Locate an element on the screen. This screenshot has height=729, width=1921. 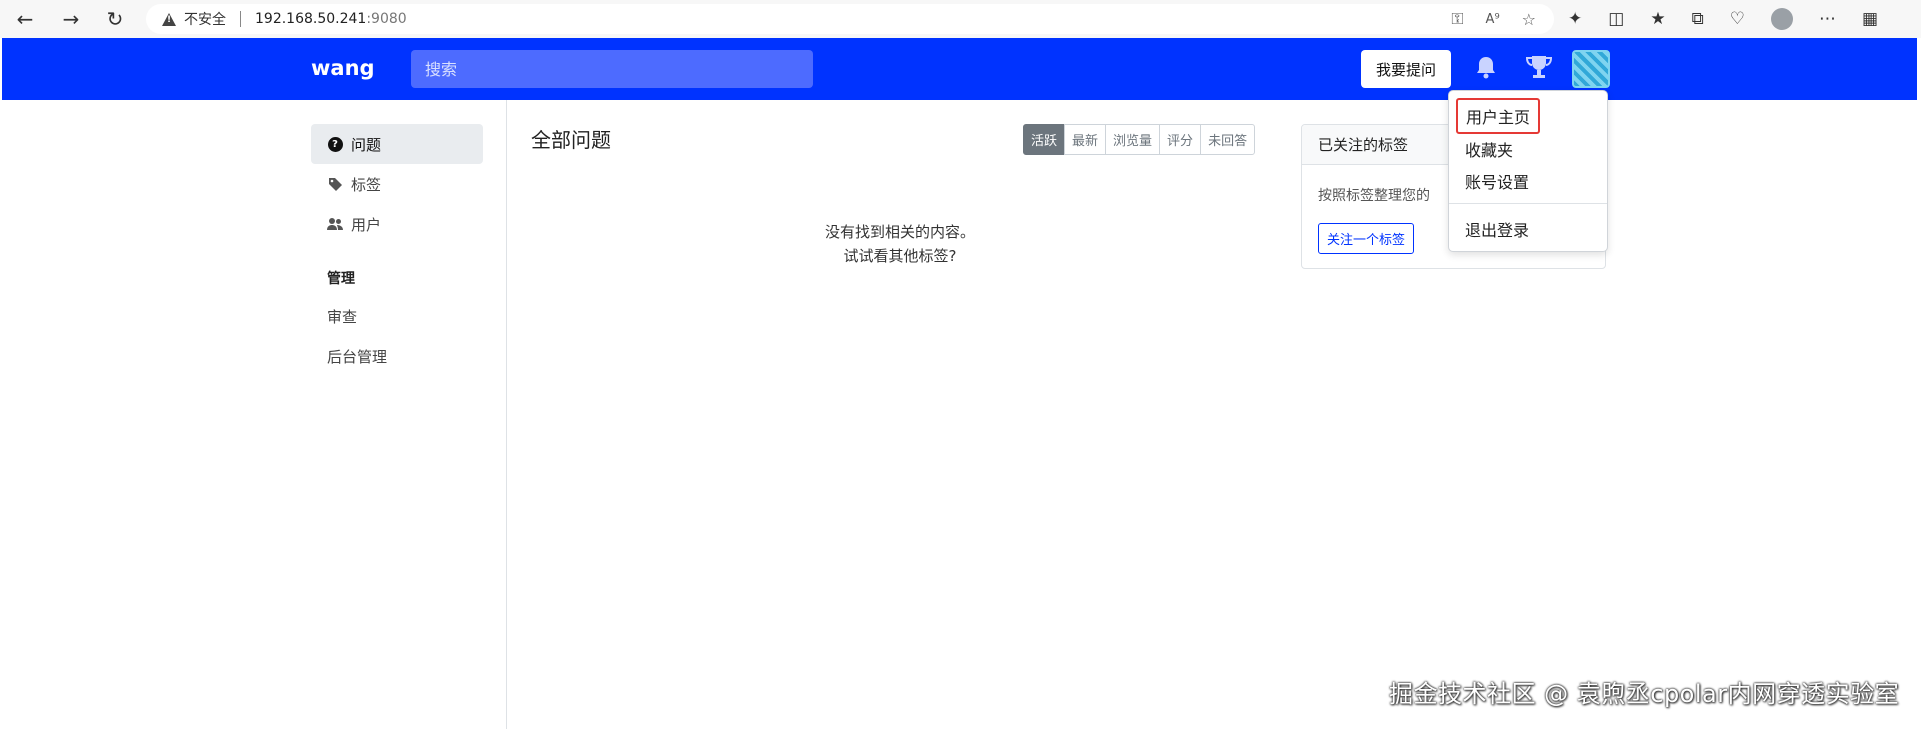
bell-icon is located at coordinates (1486, 67).